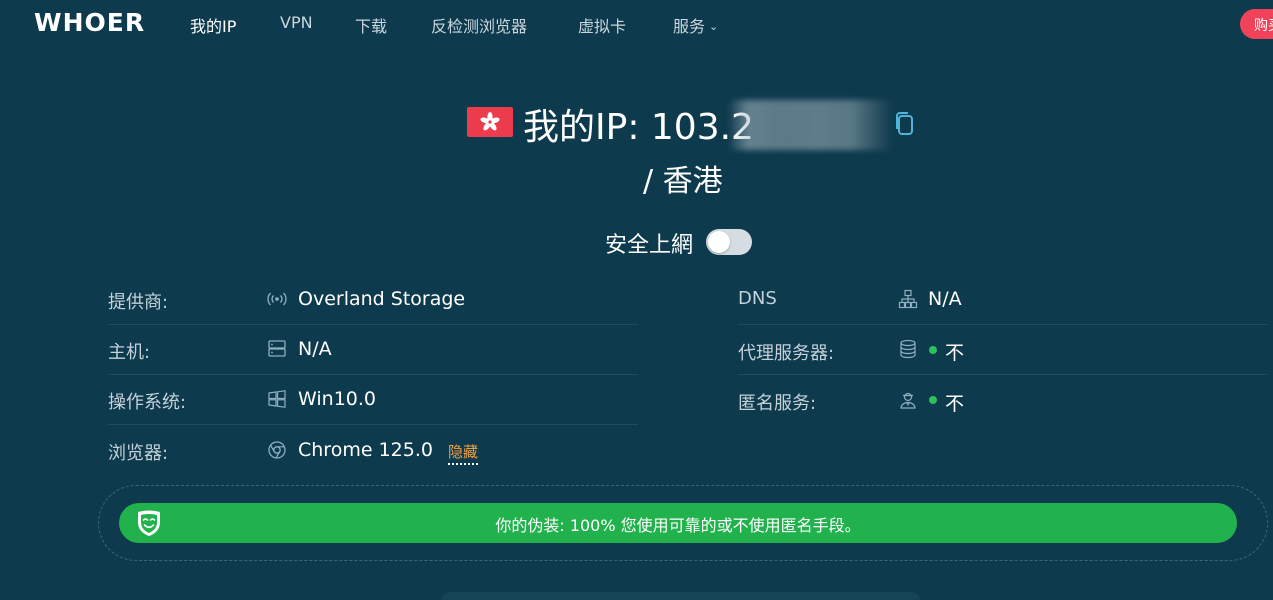  What do you see at coordinates (681, 596) in the screenshot?
I see `bottom-panel` at bounding box center [681, 596].